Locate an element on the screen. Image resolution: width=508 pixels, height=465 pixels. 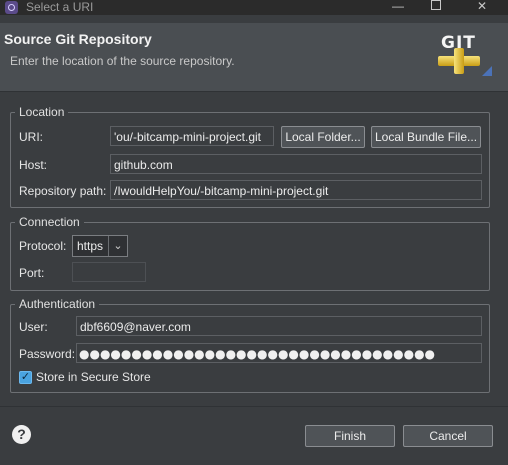
authentication-legend: Authentication is located at coordinates (57, 304).